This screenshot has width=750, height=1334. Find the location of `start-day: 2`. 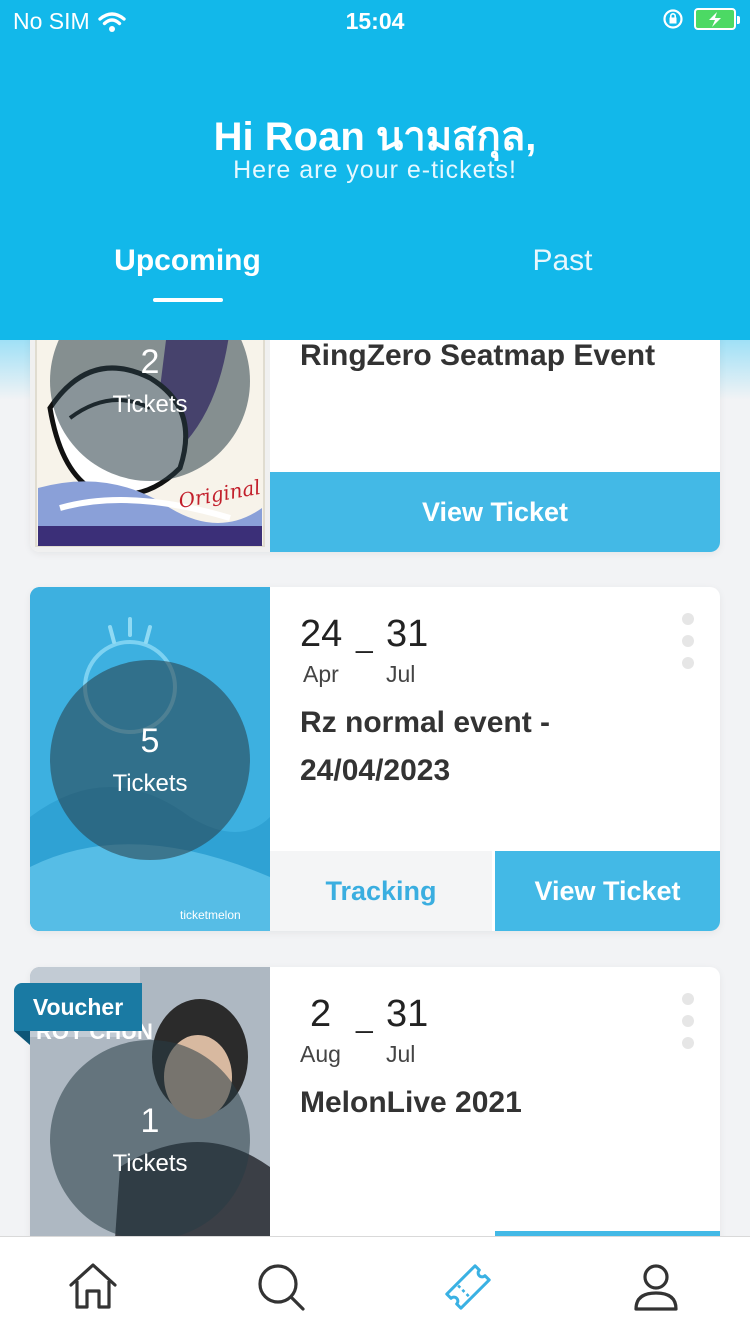

start-day: 2 is located at coordinates (321, 1014).